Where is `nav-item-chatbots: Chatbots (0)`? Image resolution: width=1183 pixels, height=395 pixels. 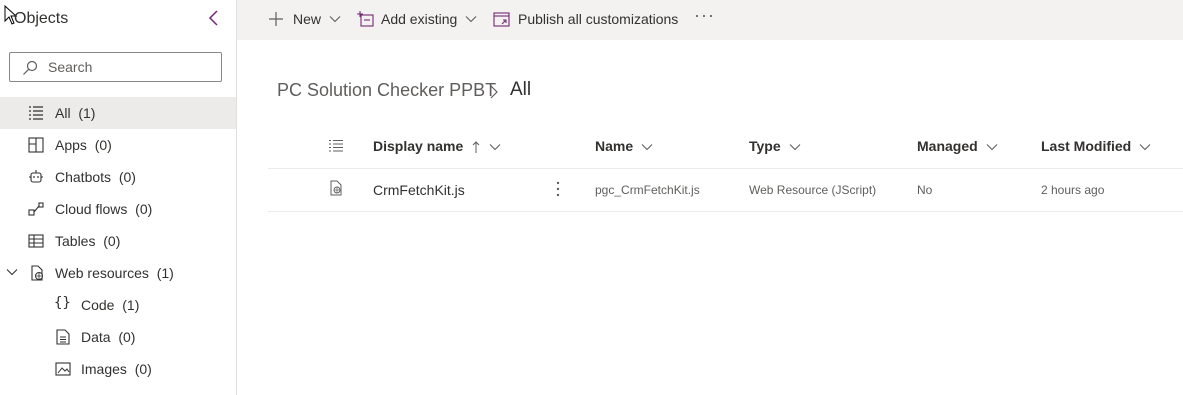
nav-item-chatbots: Chatbots (0) is located at coordinates (118, 177).